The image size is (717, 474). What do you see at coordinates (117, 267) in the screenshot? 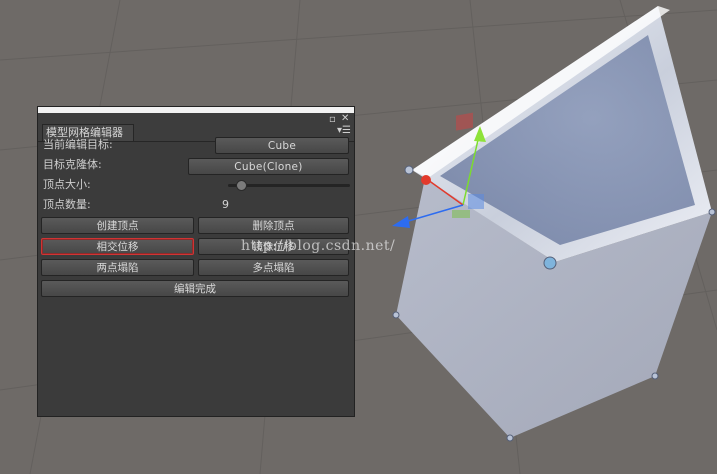
I see `two-point-collapse-button: 两点塌陷` at bounding box center [117, 267].